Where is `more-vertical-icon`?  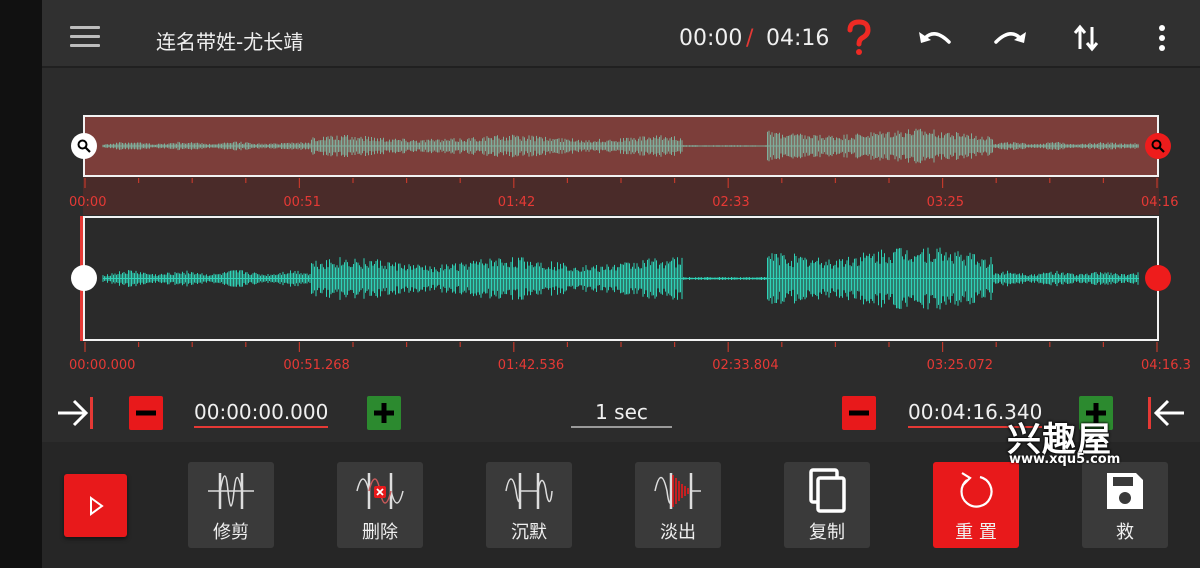 more-vertical-icon is located at coordinates (1162, 38).